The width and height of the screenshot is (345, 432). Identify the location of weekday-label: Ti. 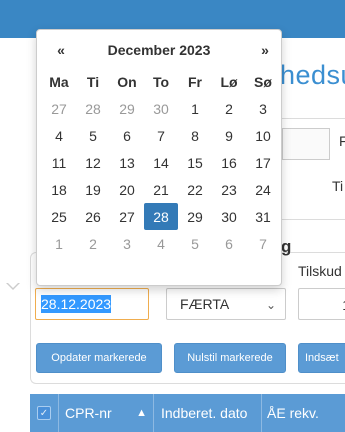
(93, 81).